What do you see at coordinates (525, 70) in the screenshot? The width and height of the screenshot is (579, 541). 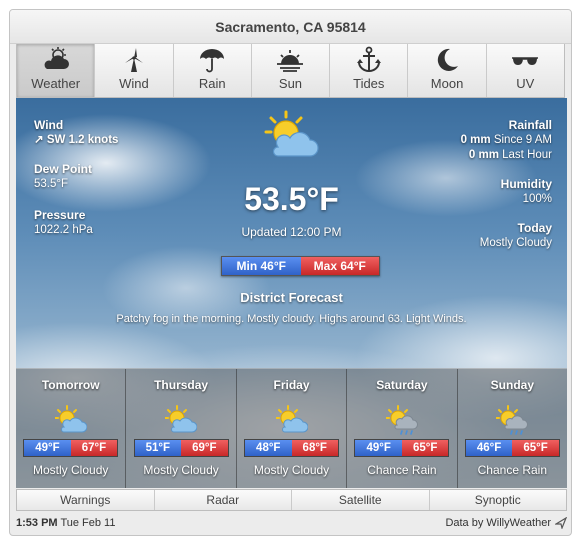 I see `tab-uv: UV` at bounding box center [525, 70].